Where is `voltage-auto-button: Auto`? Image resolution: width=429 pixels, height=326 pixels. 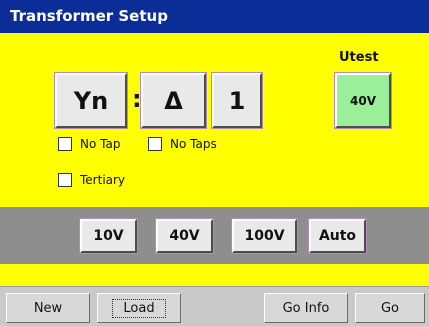
voltage-auto-button: Auto is located at coordinates (337, 236).